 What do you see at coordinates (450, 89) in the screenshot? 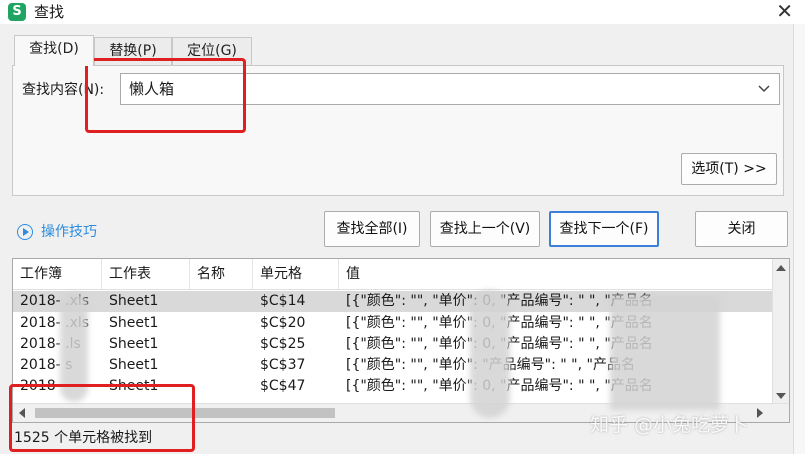
I see `find-content-input: 懒人箱` at bounding box center [450, 89].